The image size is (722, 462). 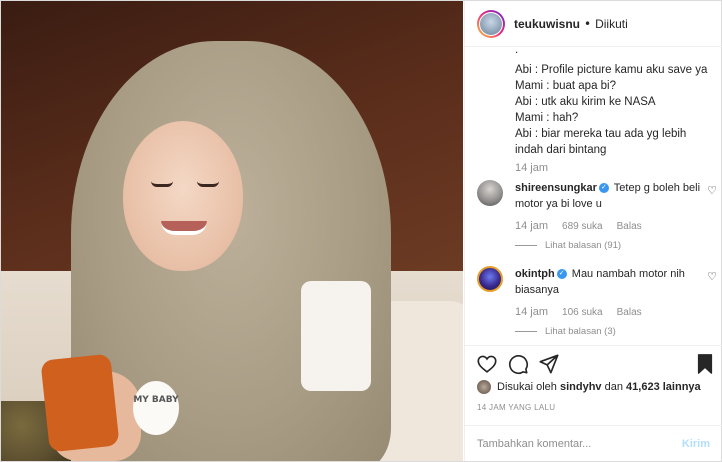 What do you see at coordinates (583, 245) in the screenshot?
I see `view-replies-label: Lihat balasan (91)` at bounding box center [583, 245].